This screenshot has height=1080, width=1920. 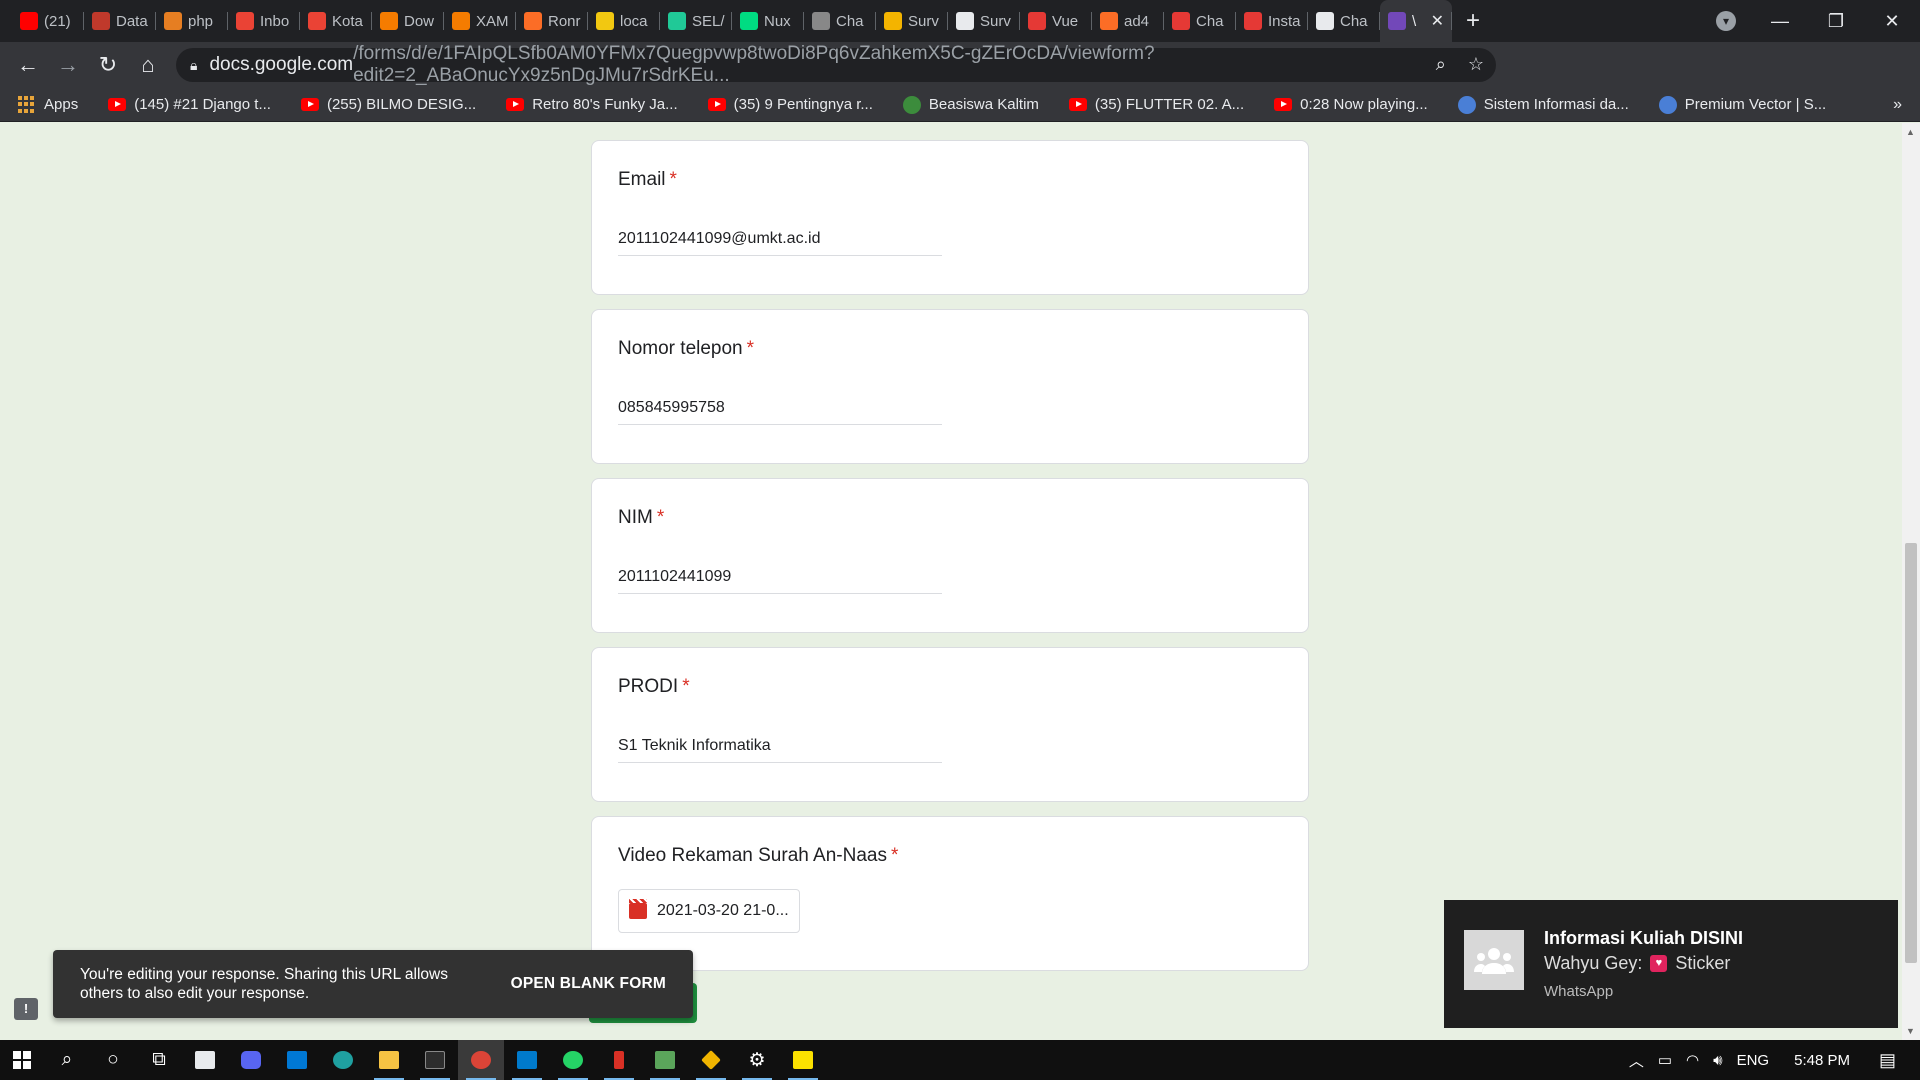 What do you see at coordinates (960, 1060) in the screenshot?
I see `windows-taskbar: ⌕ ○ ⧉ ⚙ ︿ ▭ ◠ 🔊︎ ENG 5:48 PM ▤` at bounding box center [960, 1060].